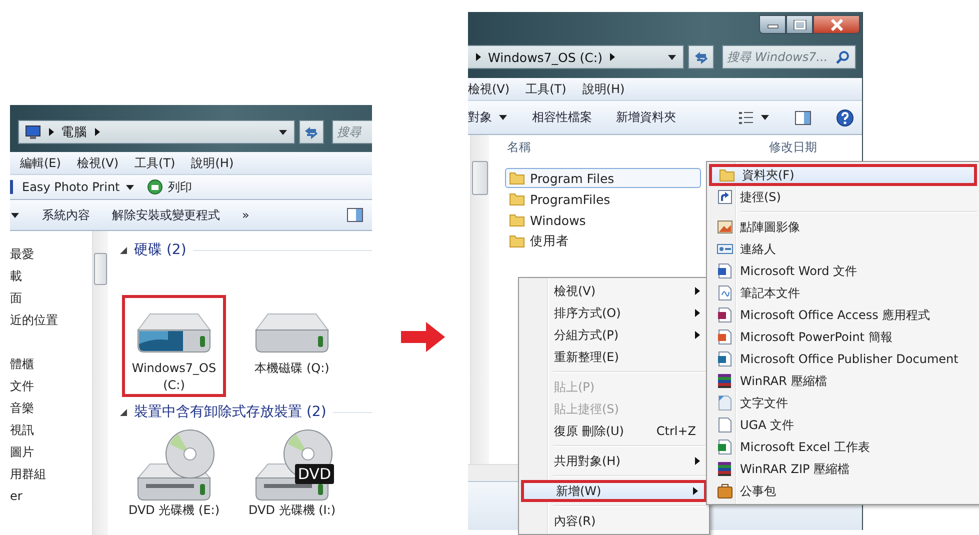 The width and height of the screenshot is (979, 535). Describe the element at coordinates (545, 57) in the screenshot. I see `breadcrumb-item: Windows7_OS (C:)` at that location.